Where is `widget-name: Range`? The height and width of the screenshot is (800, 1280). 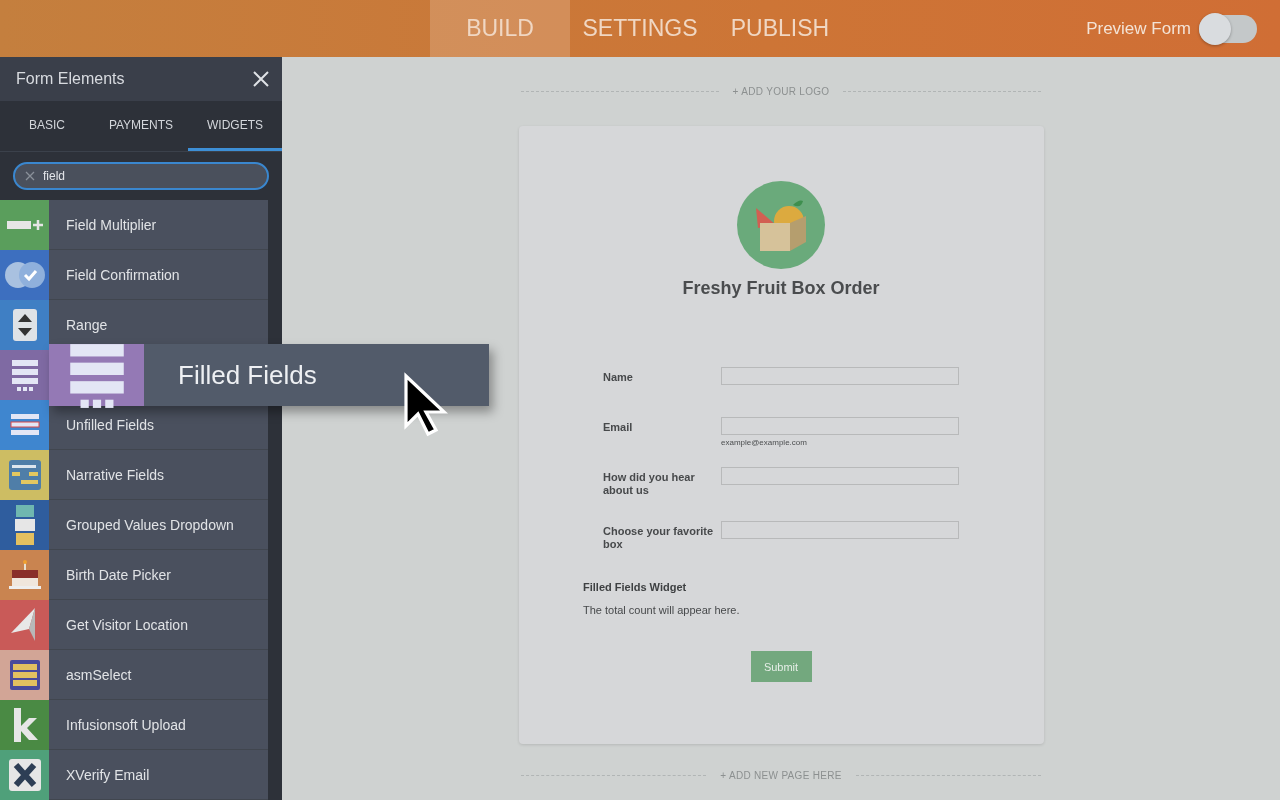
widget-name: Range is located at coordinates (87, 324).